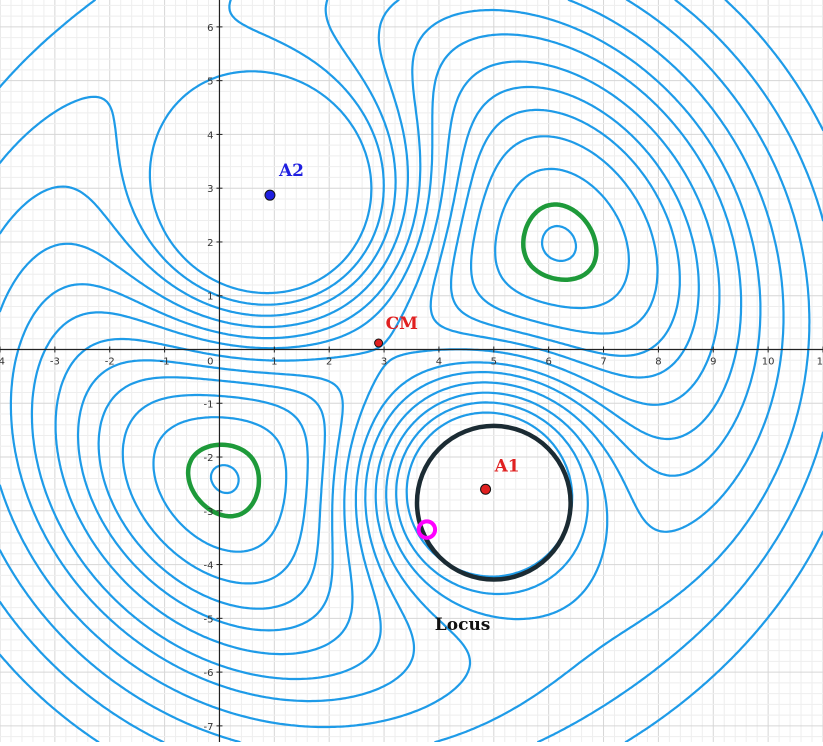  What do you see at coordinates (402, 324) in the screenshot?
I see `label-cm: CM` at bounding box center [402, 324].